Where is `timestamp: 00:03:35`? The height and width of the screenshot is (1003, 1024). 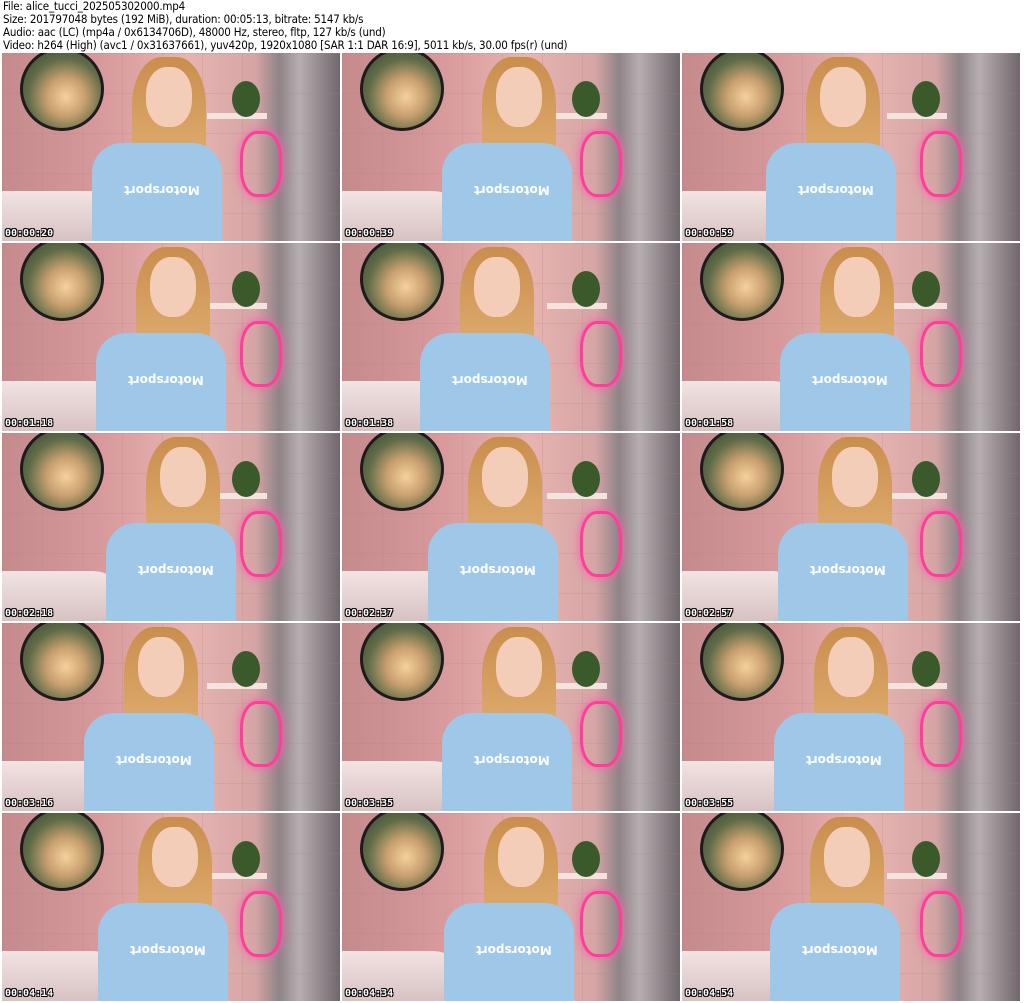
timestamp: 00:03:35 is located at coordinates (369, 803).